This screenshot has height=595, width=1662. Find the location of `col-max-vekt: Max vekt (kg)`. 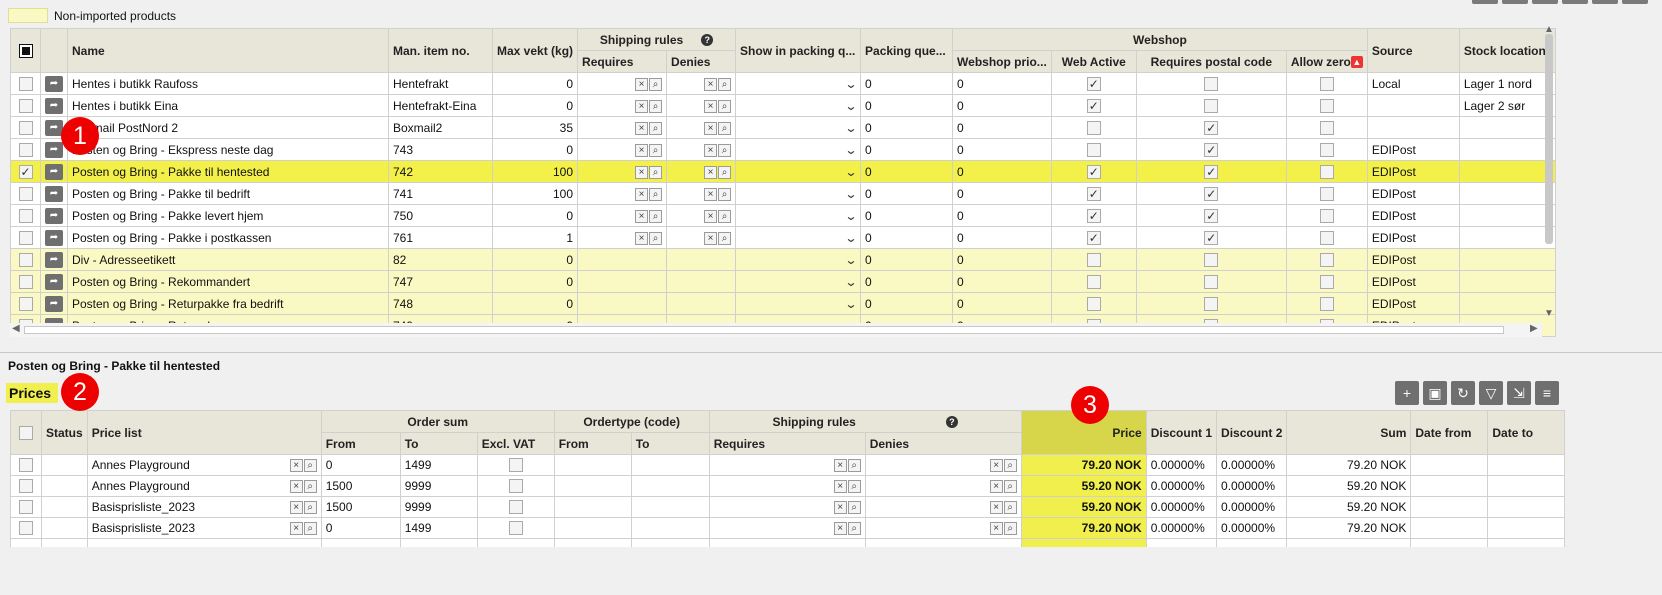

col-max-vekt: Max vekt (kg) is located at coordinates (535, 50).